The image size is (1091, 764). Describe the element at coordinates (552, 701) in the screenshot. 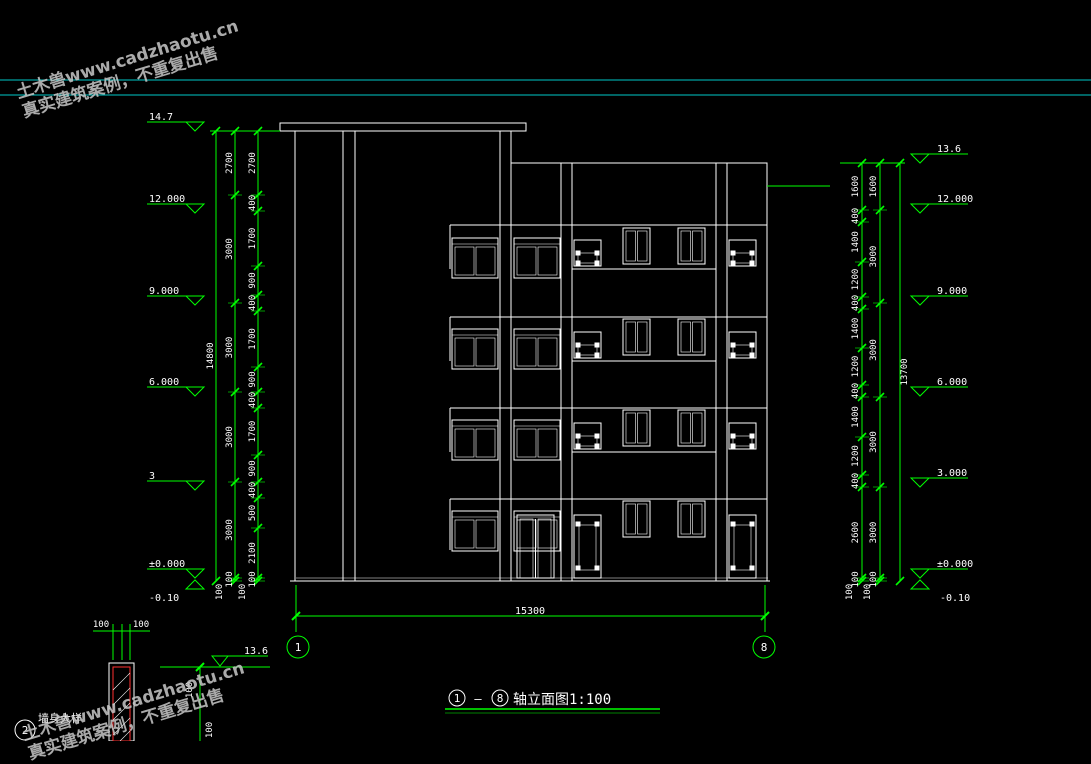

I see `drawing-title: 1 — 8 轴立面图1:100` at that location.